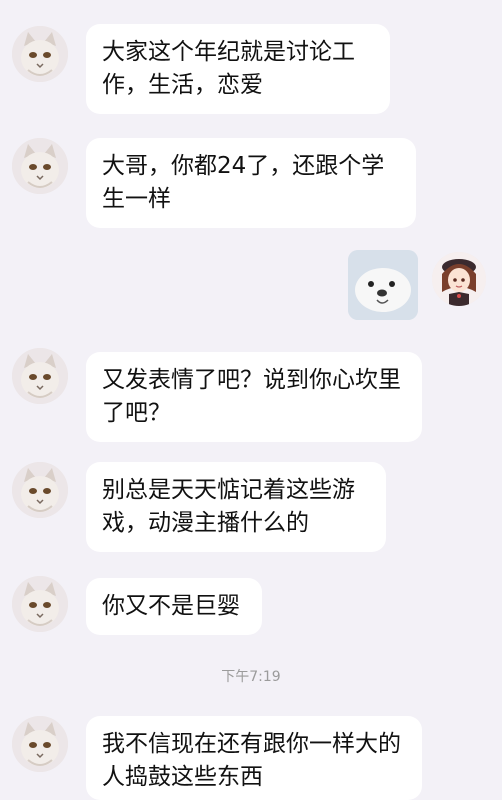 This screenshot has width=502, height=800. Describe the element at coordinates (238, 69) in the screenshot. I see `message-bubble: 大家这个年纪就是讨论工作，生活，恋爱` at that location.